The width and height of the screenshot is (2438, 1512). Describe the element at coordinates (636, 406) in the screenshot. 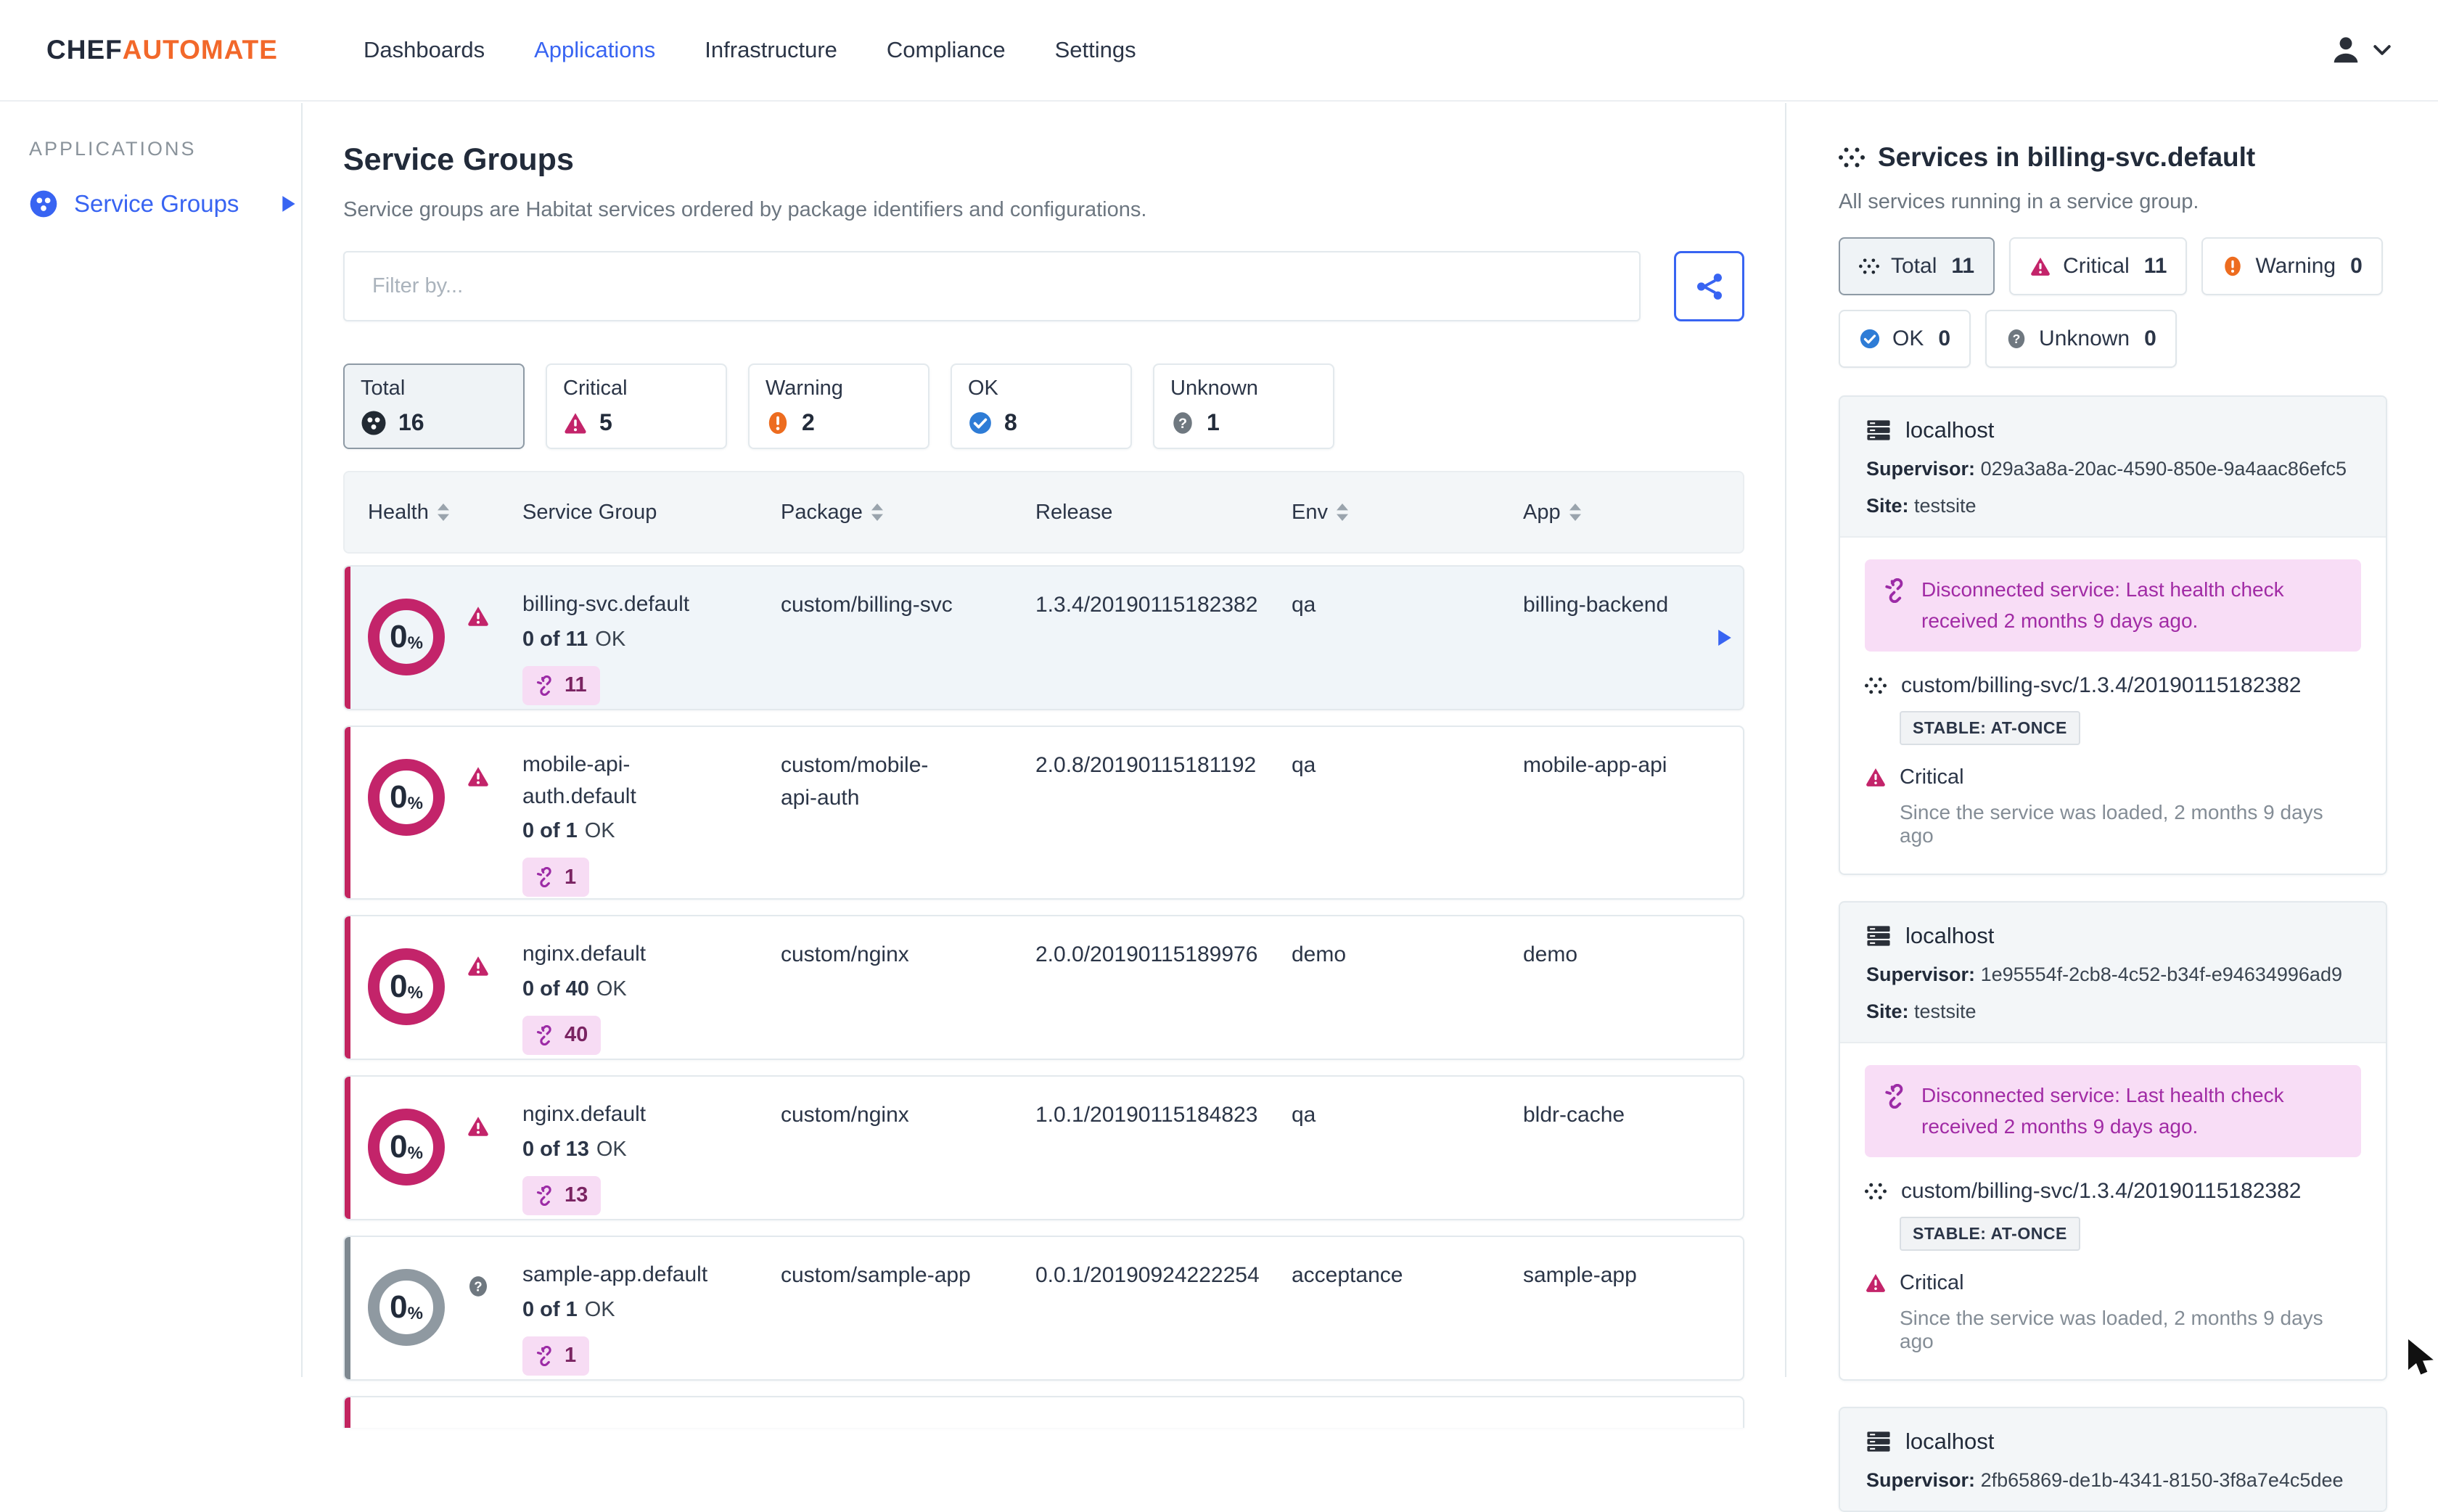

I see `status-card-critical: Critical 5` at that location.